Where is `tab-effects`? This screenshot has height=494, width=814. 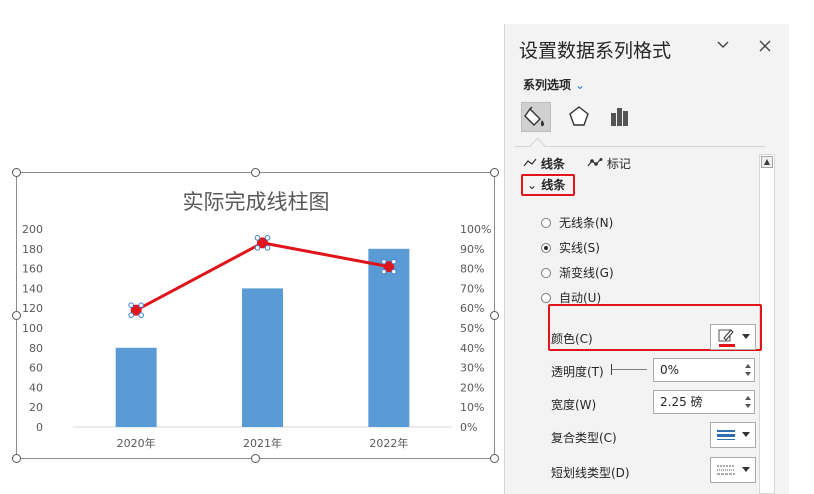 tab-effects is located at coordinates (580, 117).